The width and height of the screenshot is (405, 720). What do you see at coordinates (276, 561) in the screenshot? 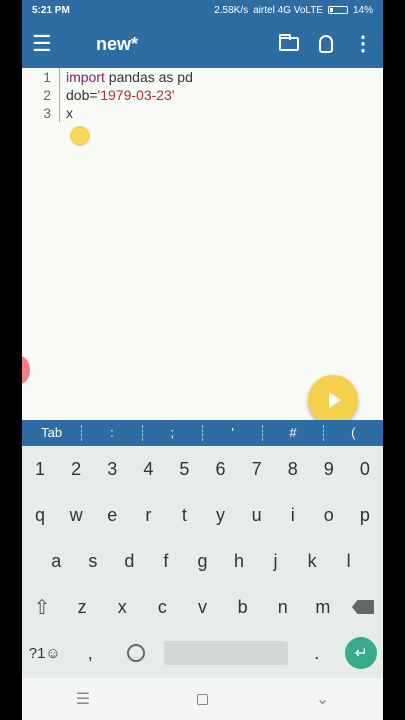
I see `key: j` at bounding box center [276, 561].